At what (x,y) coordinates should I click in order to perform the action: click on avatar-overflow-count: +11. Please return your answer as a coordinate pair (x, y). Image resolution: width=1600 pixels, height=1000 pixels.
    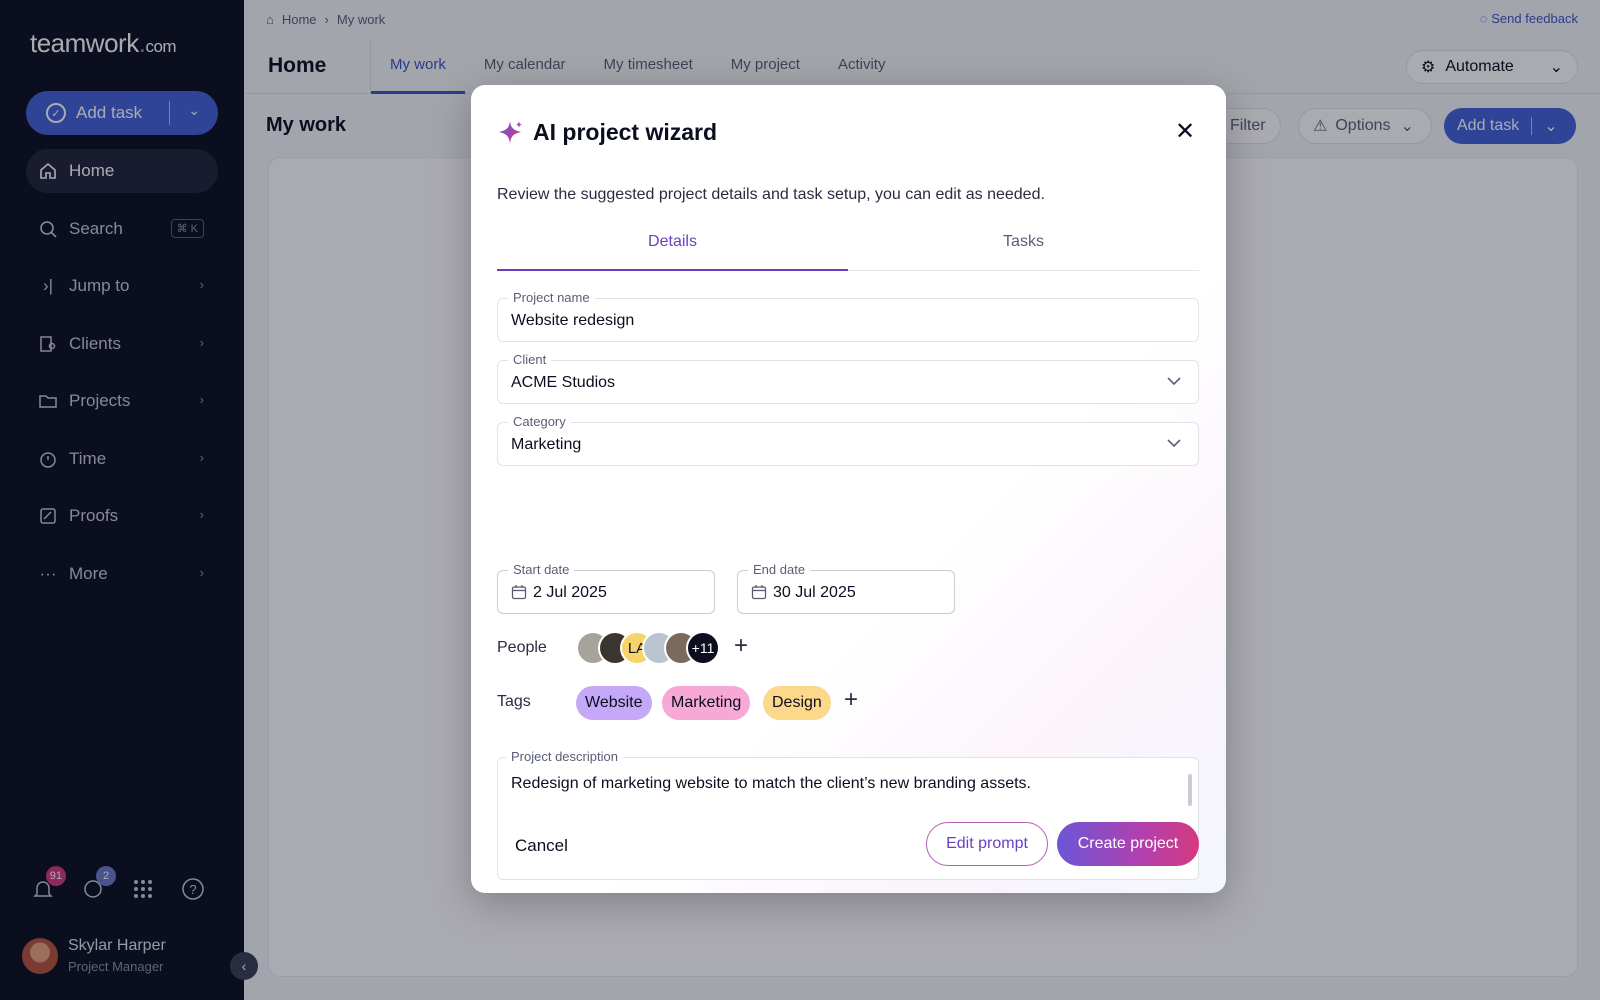
    Looking at the image, I should click on (703, 648).